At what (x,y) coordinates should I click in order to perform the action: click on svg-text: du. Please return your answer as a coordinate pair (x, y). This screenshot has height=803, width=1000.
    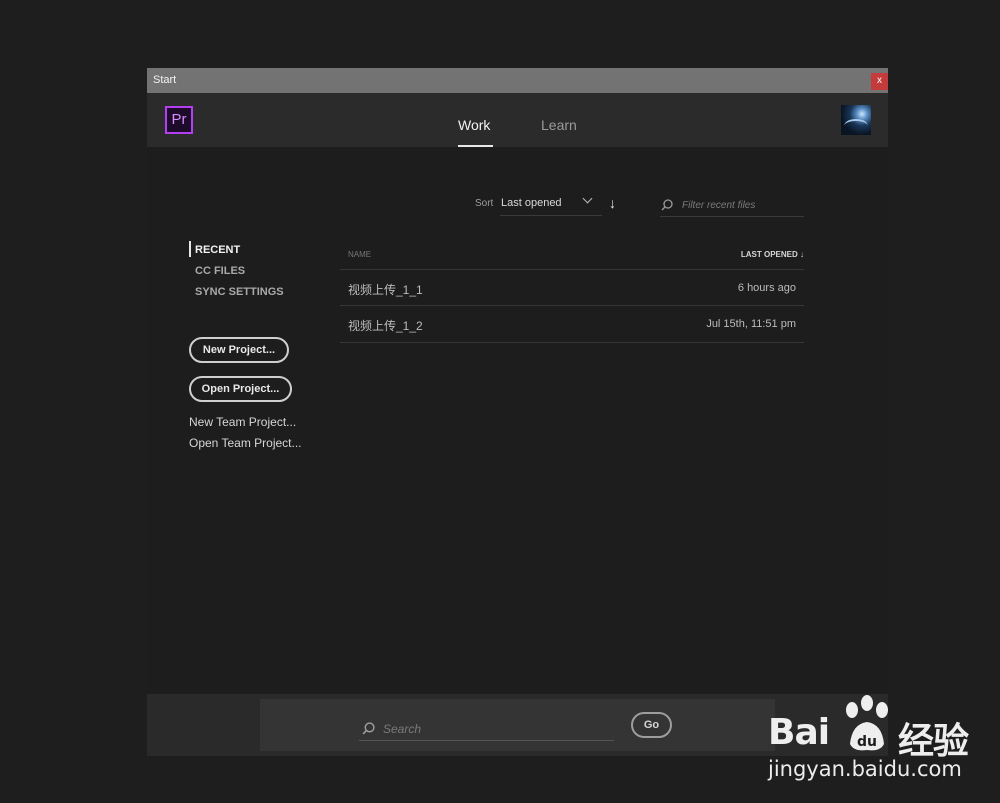
    Looking at the image, I should click on (867, 742).